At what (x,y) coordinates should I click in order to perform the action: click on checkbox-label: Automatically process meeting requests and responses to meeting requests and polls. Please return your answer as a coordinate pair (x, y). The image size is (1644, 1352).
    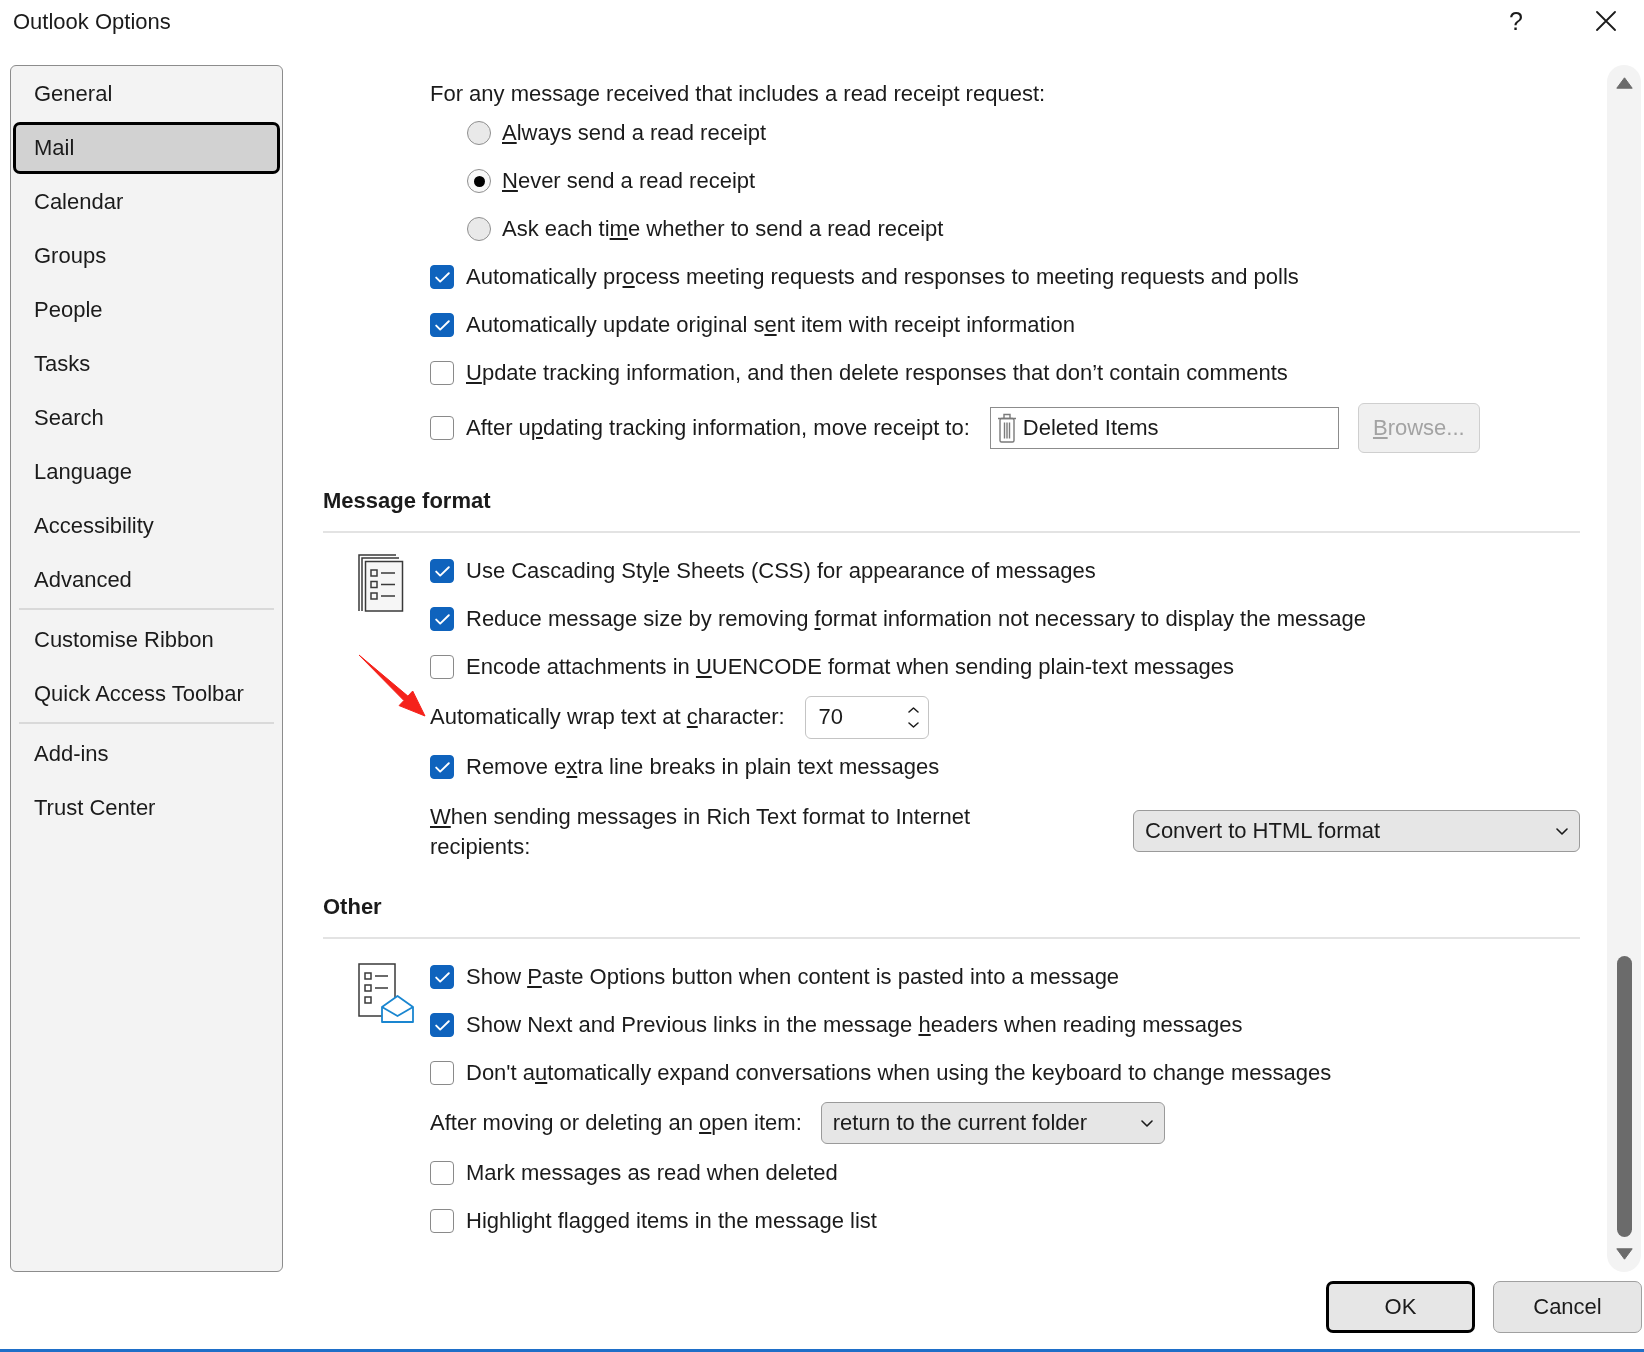
    Looking at the image, I should click on (882, 277).